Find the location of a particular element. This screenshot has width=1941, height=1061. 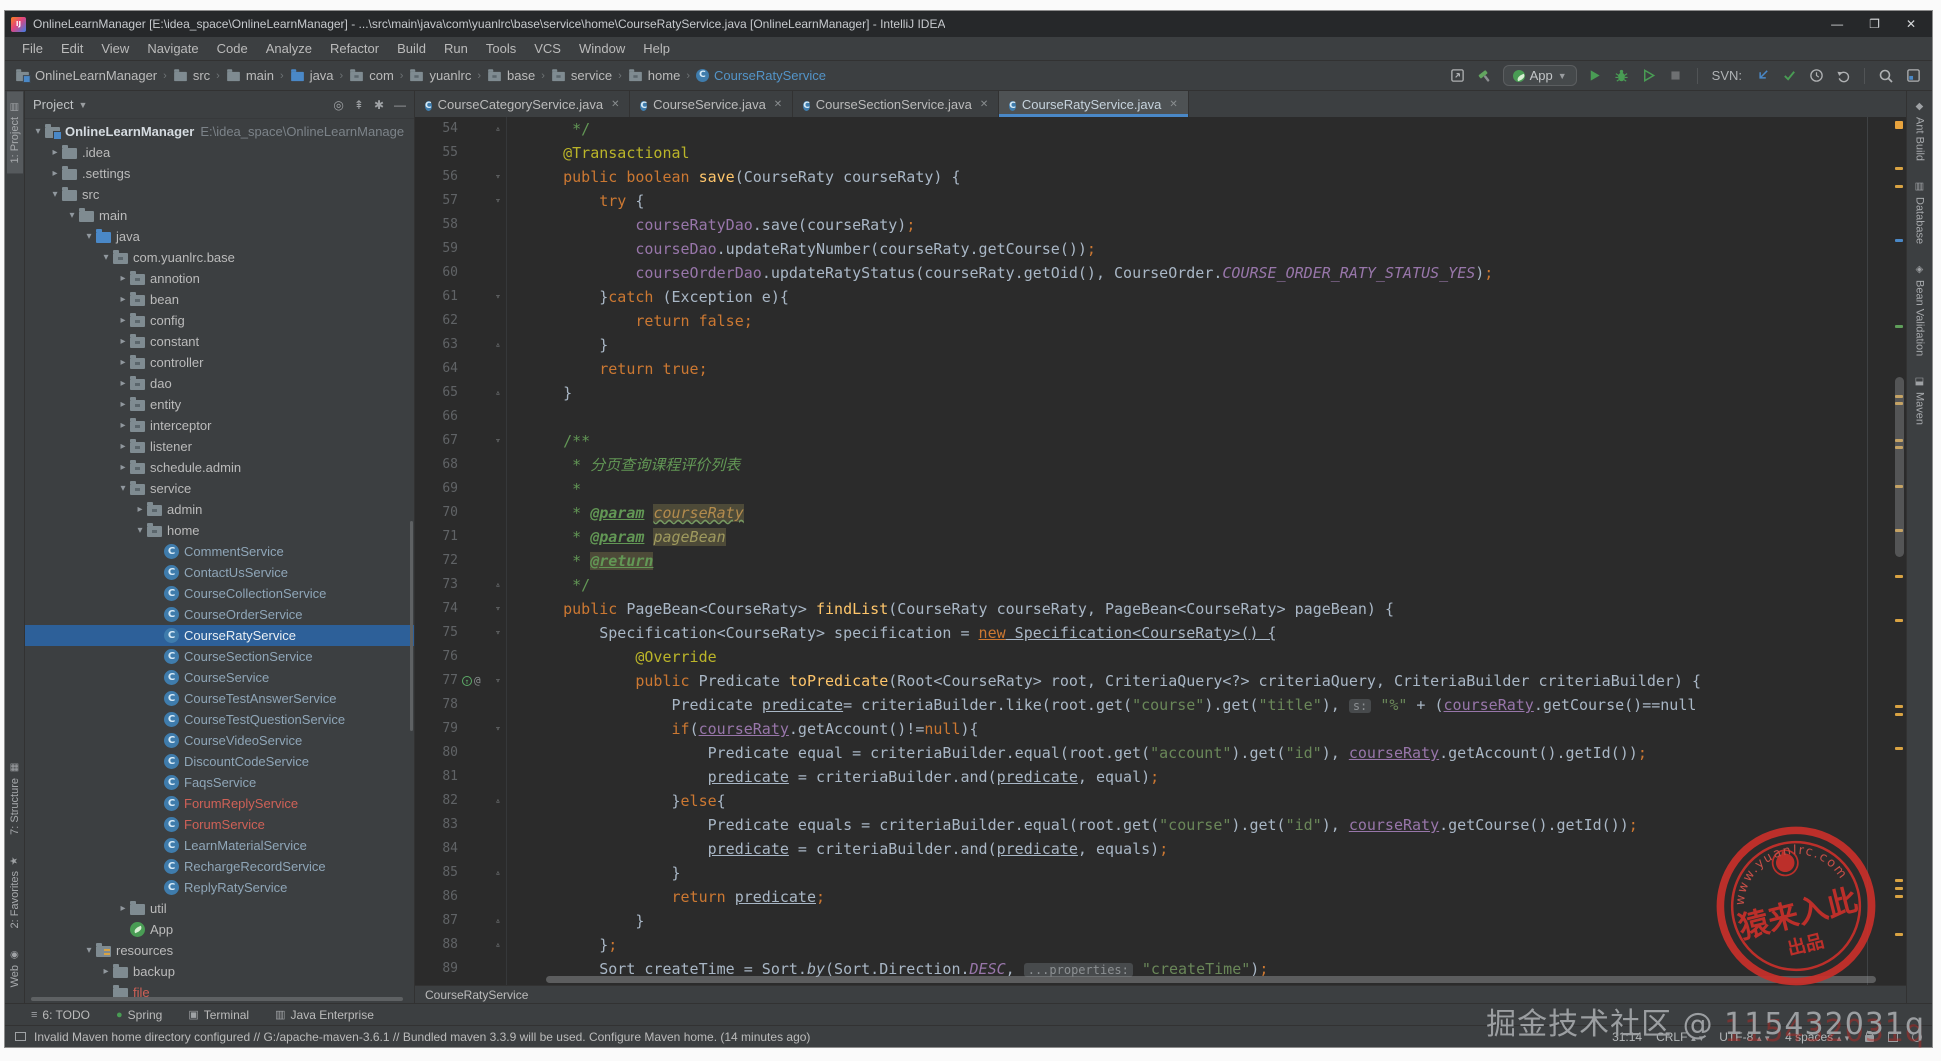

tree-item-faqsservice: C FaqsService is located at coordinates (219, 782).